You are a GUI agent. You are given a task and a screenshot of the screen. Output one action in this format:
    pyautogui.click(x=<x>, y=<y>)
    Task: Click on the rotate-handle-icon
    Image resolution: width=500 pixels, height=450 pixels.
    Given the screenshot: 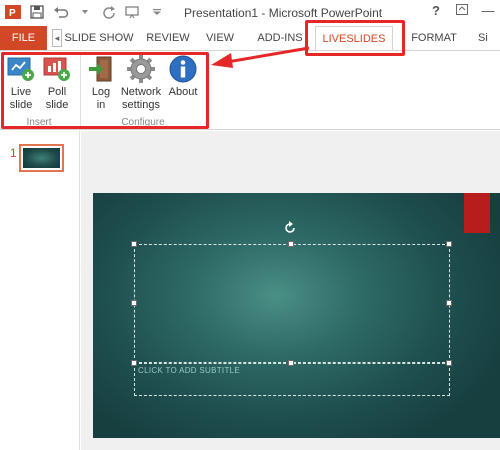 What is the action you would take?
    pyautogui.click(x=290, y=228)
    